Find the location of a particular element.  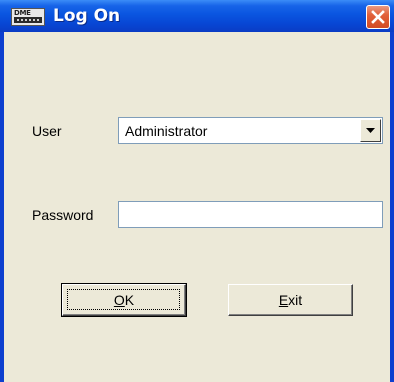

ok-button: OK is located at coordinates (124, 300).